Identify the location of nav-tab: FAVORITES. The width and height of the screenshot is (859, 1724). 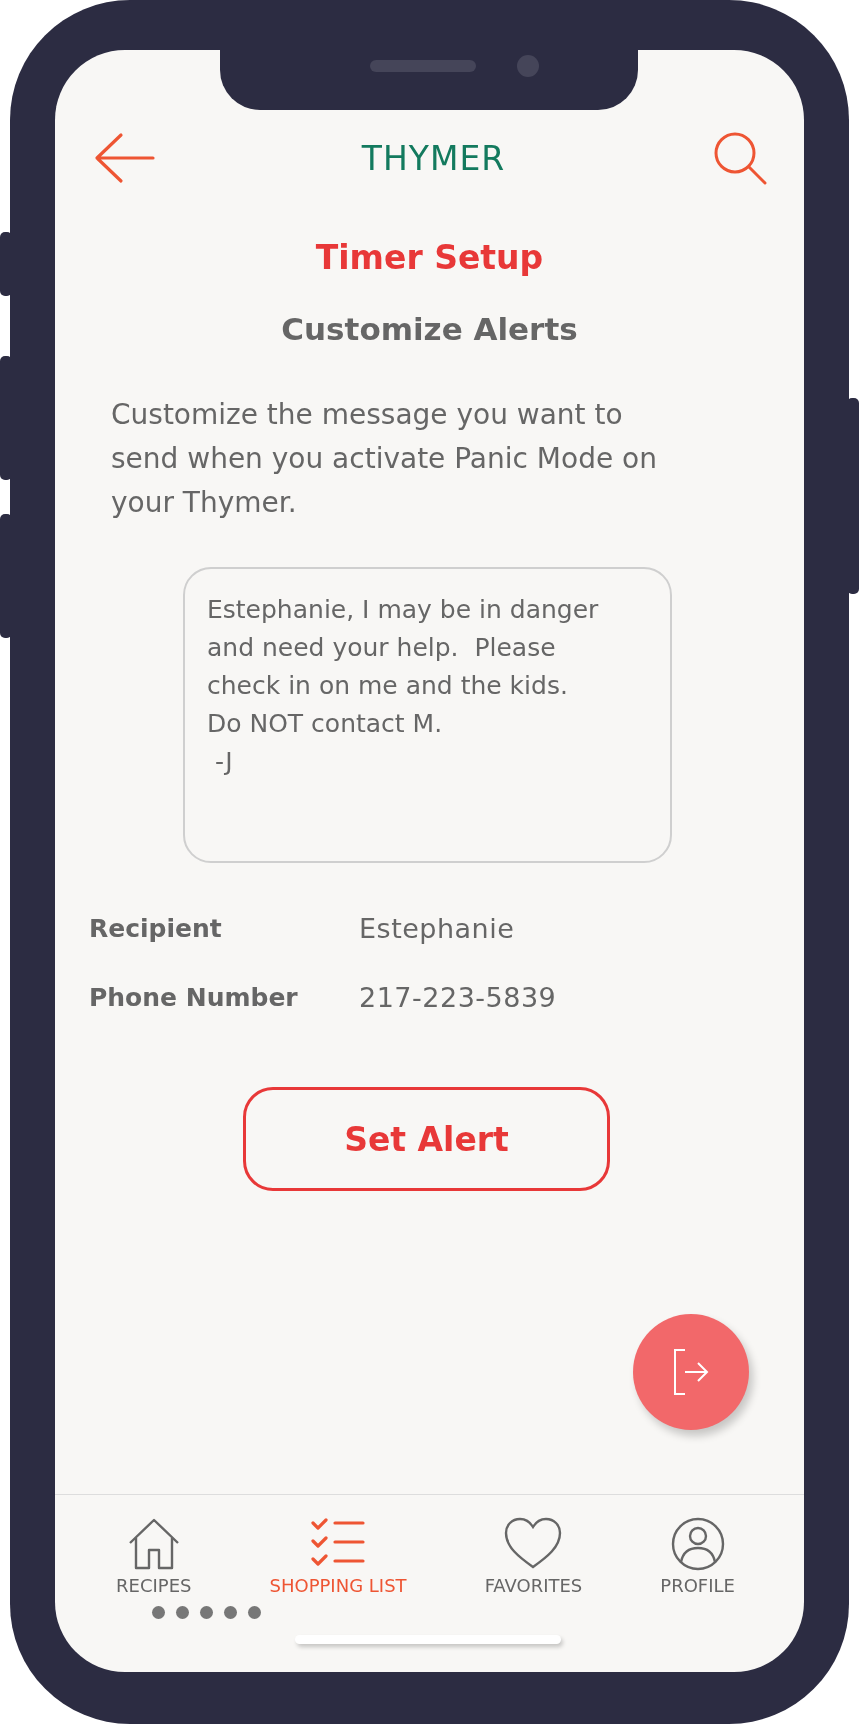
(533, 1556).